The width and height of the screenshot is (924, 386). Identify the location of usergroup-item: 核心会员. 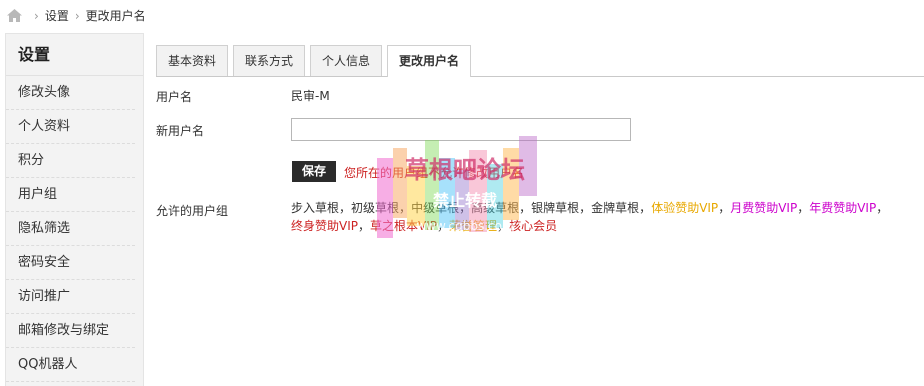
(533, 226).